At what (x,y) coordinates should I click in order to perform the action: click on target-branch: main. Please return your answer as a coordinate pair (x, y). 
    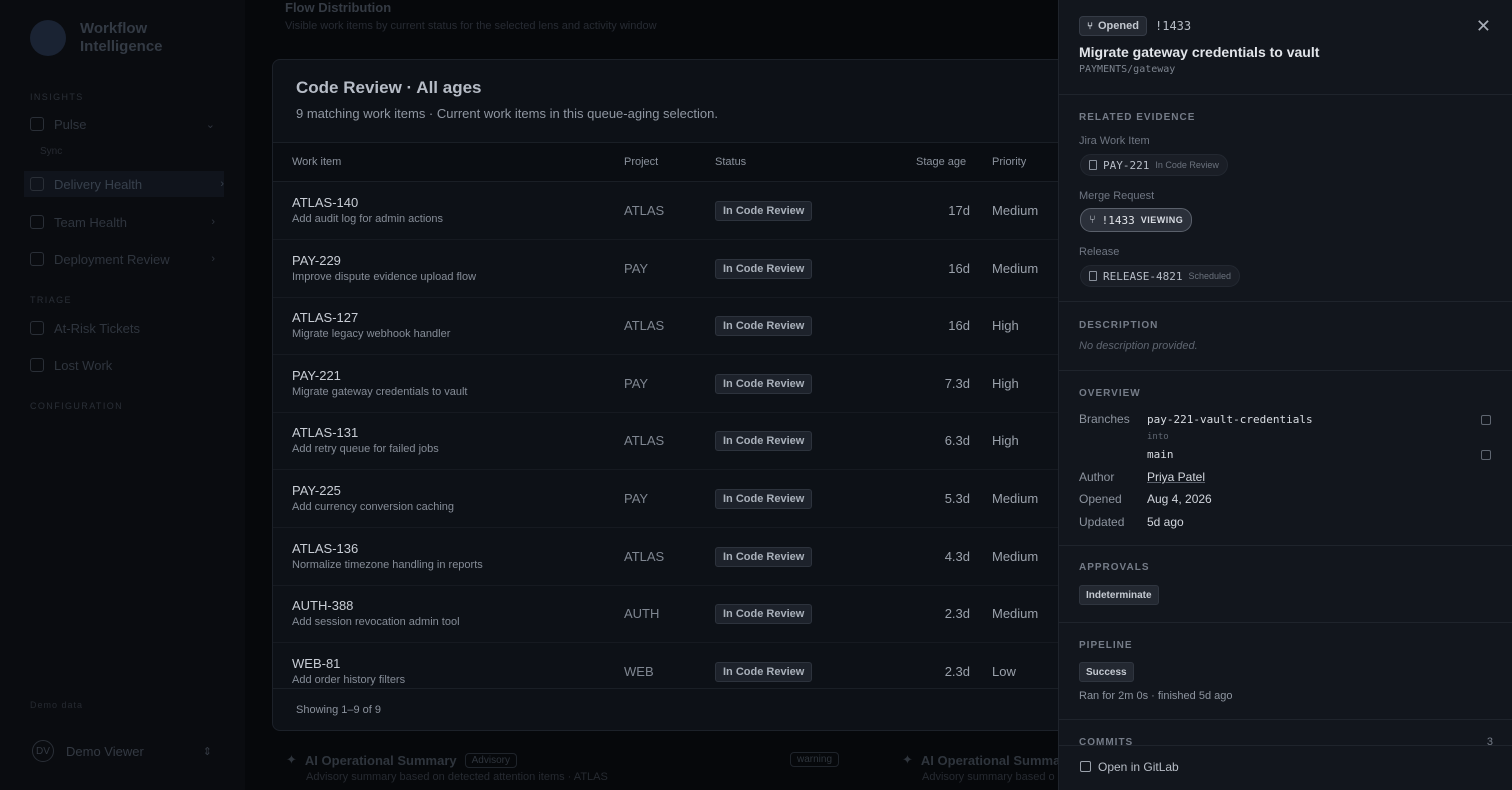
    Looking at the image, I should click on (1160, 454).